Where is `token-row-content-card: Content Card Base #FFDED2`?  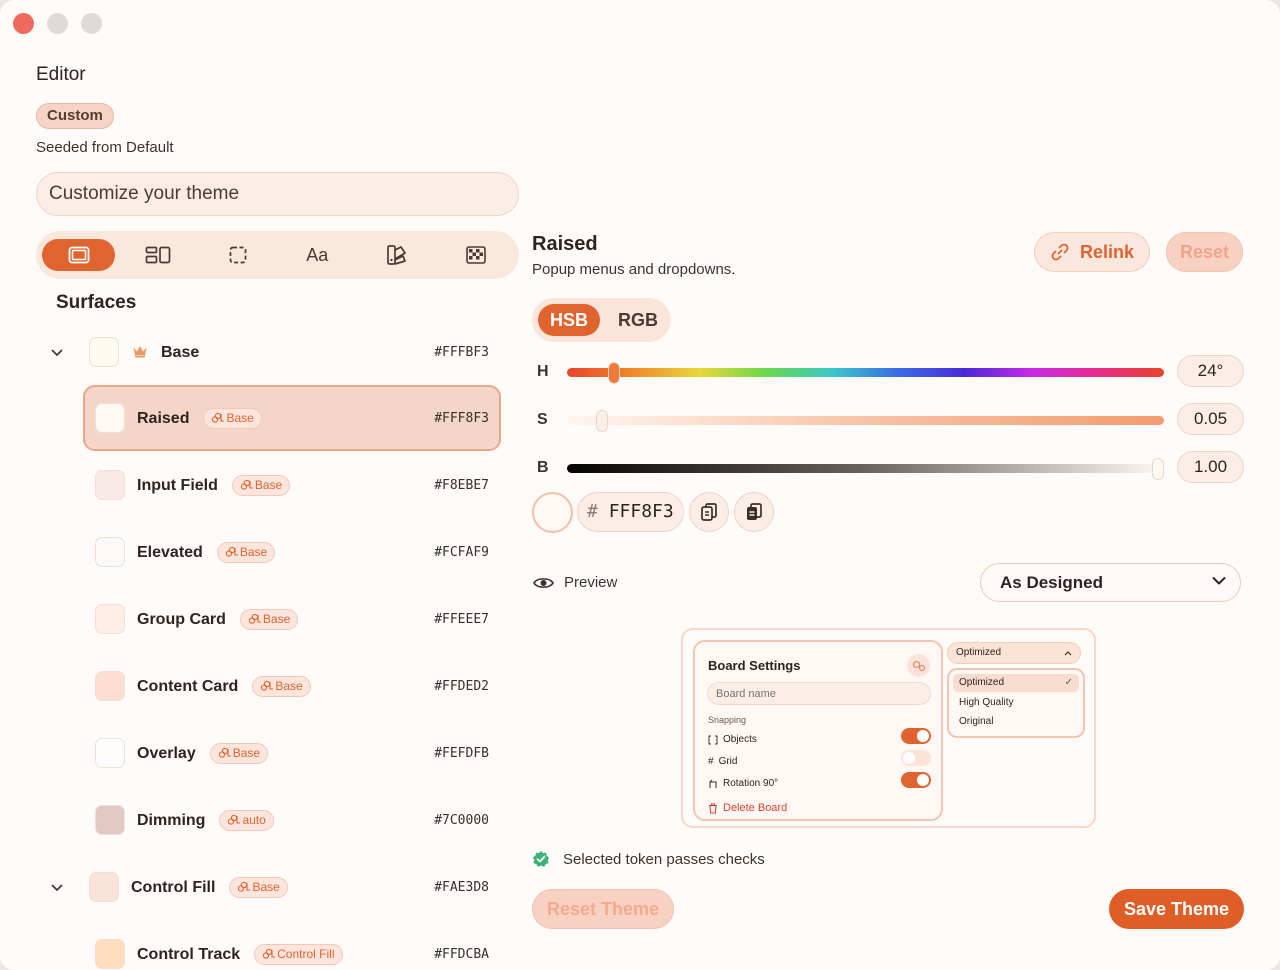 token-row-content-card: Content Card Base #FFDED2 is located at coordinates (271, 686).